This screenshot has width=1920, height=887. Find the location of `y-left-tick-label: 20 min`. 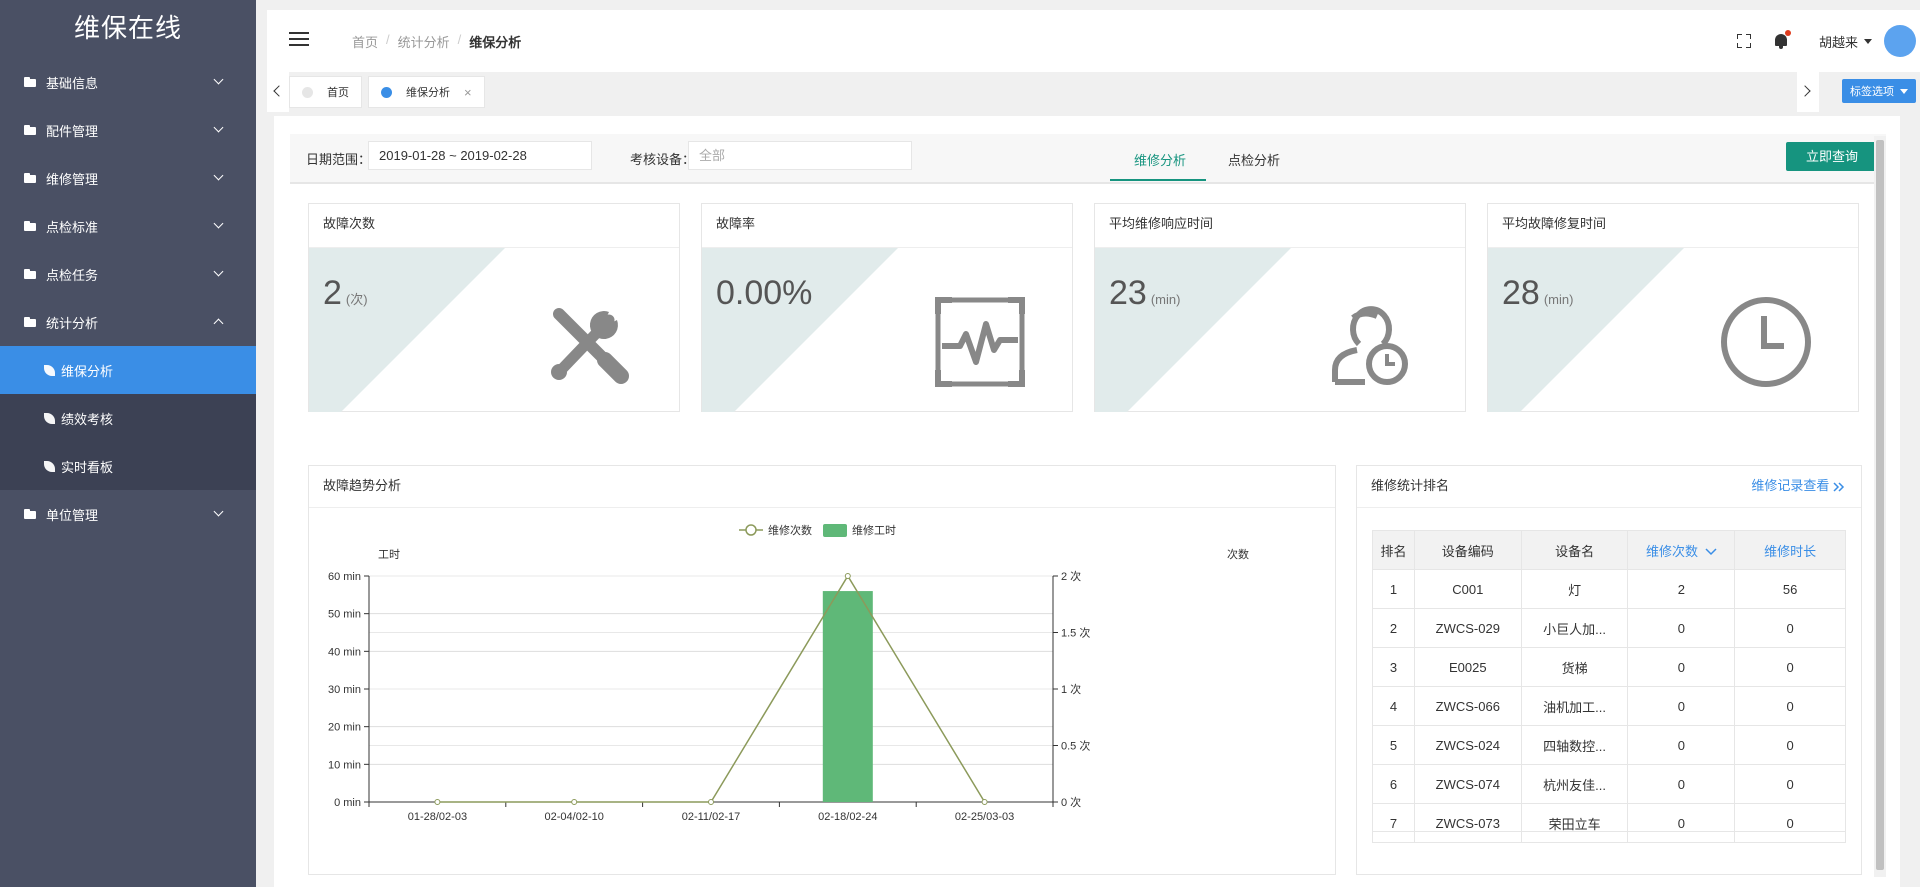

y-left-tick-label: 20 min is located at coordinates (344, 728).